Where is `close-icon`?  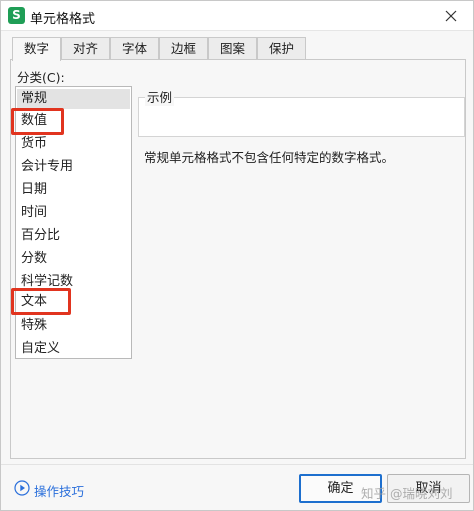 close-icon is located at coordinates (451, 16).